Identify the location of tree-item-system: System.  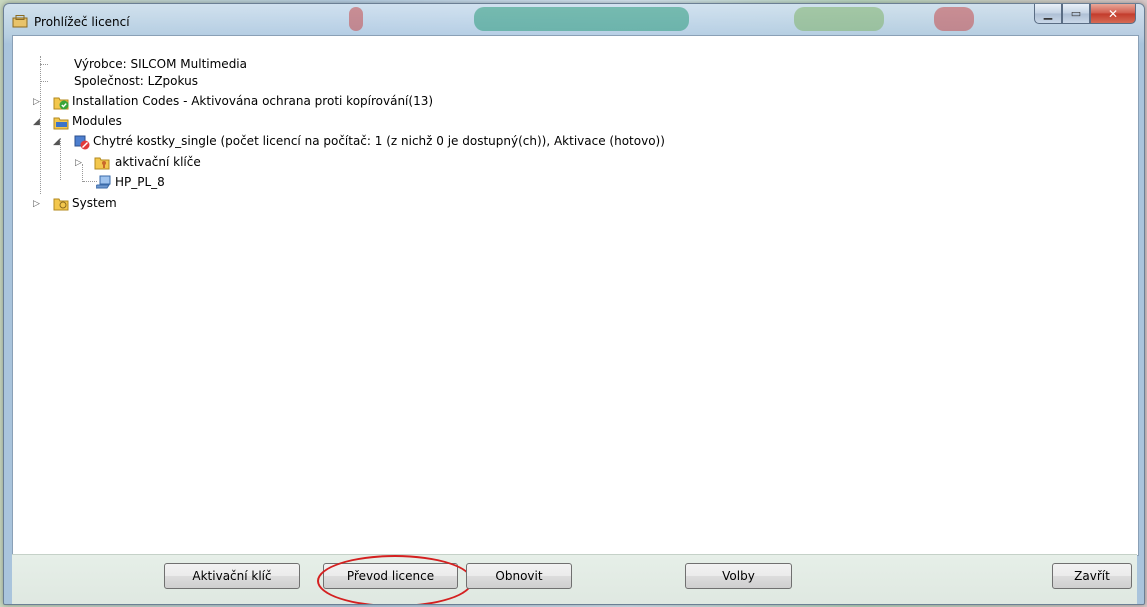
(94, 203).